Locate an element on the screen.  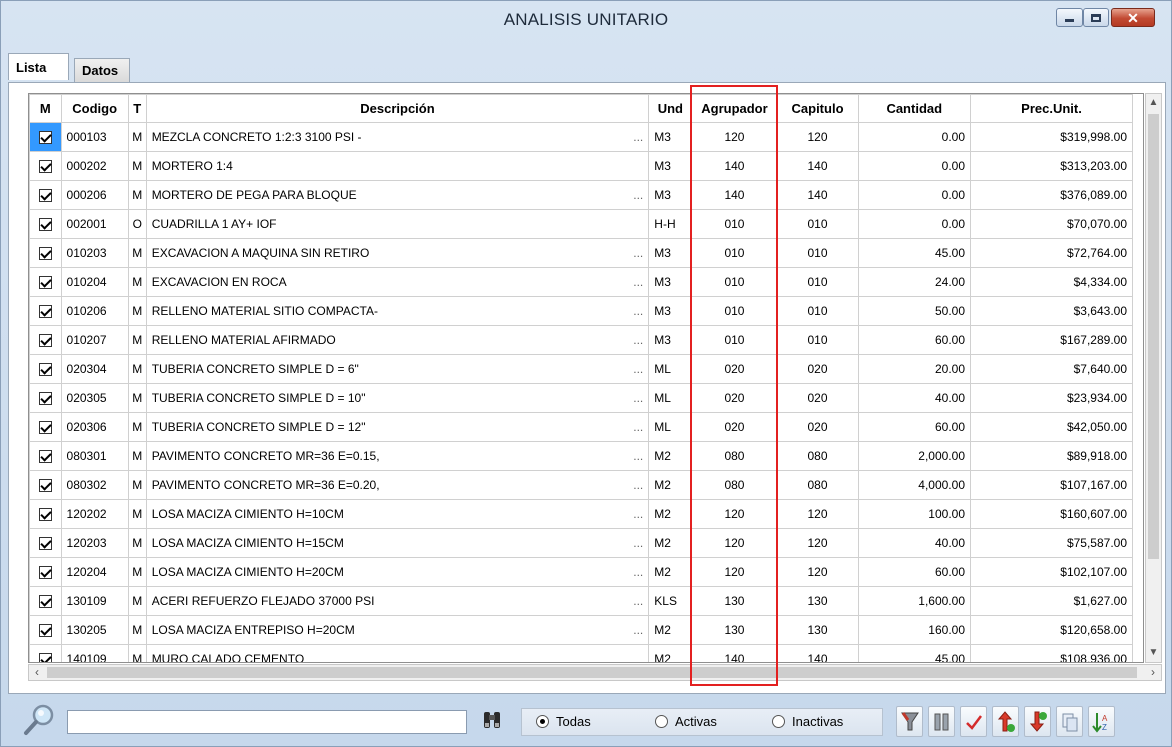
radio-activas-indicator is located at coordinates (661, 721).